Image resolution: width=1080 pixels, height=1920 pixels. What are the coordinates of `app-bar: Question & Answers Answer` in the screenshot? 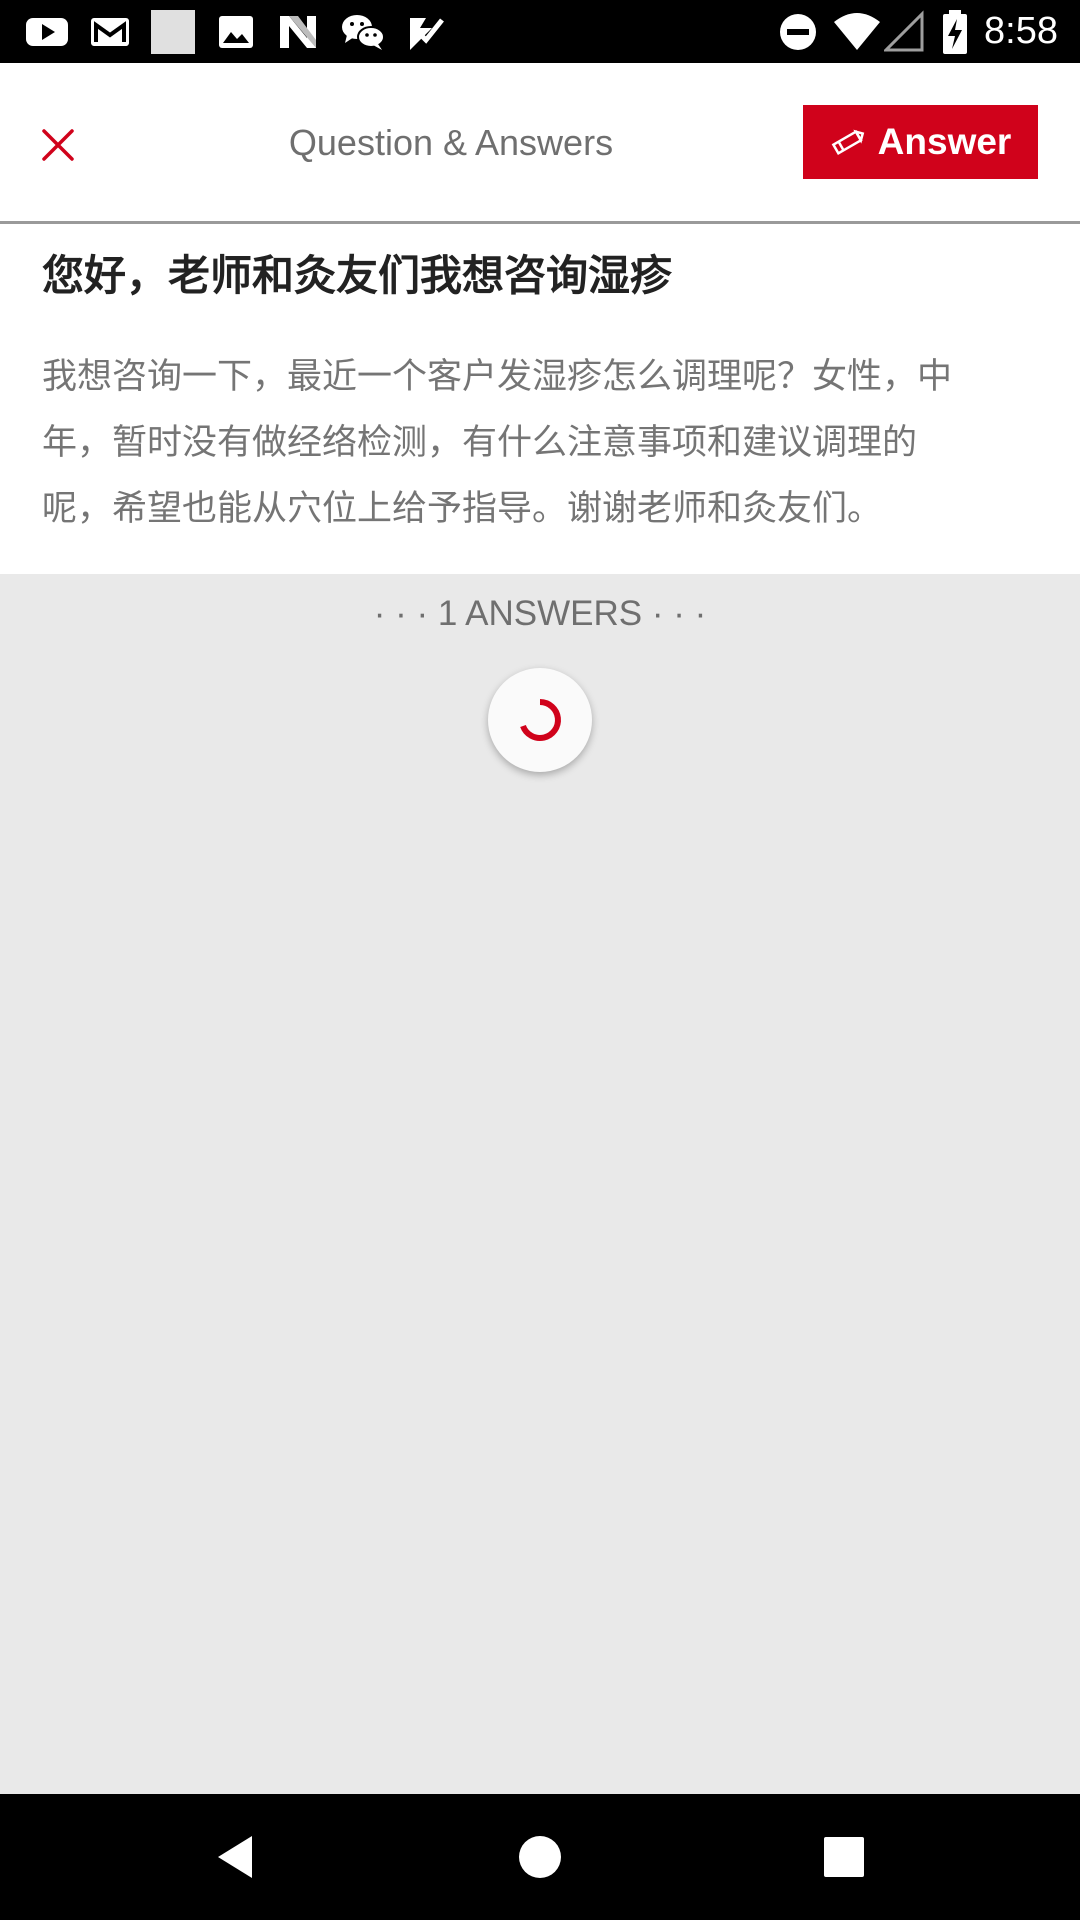 It's located at (540, 143).